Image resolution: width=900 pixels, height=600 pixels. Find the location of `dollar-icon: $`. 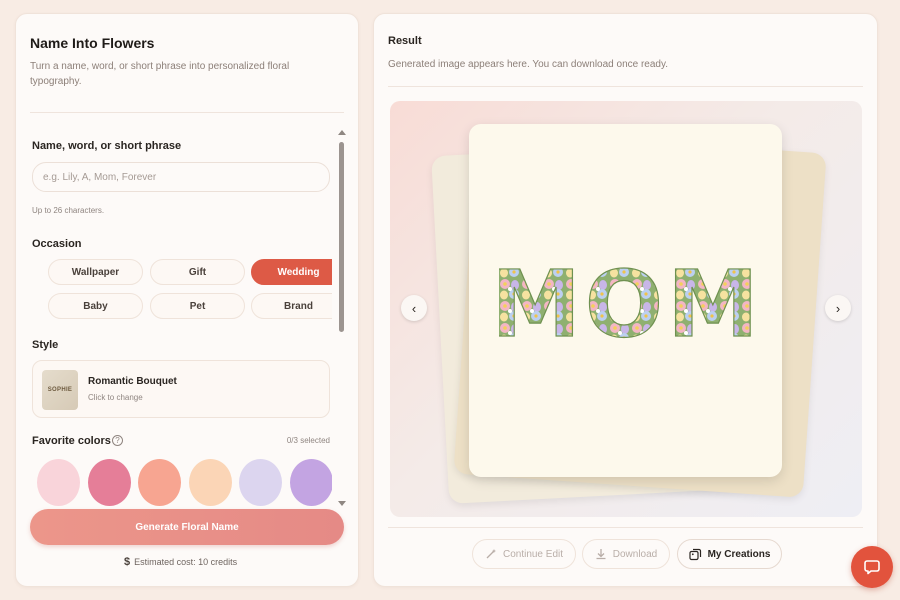

dollar-icon: $ is located at coordinates (127, 562).